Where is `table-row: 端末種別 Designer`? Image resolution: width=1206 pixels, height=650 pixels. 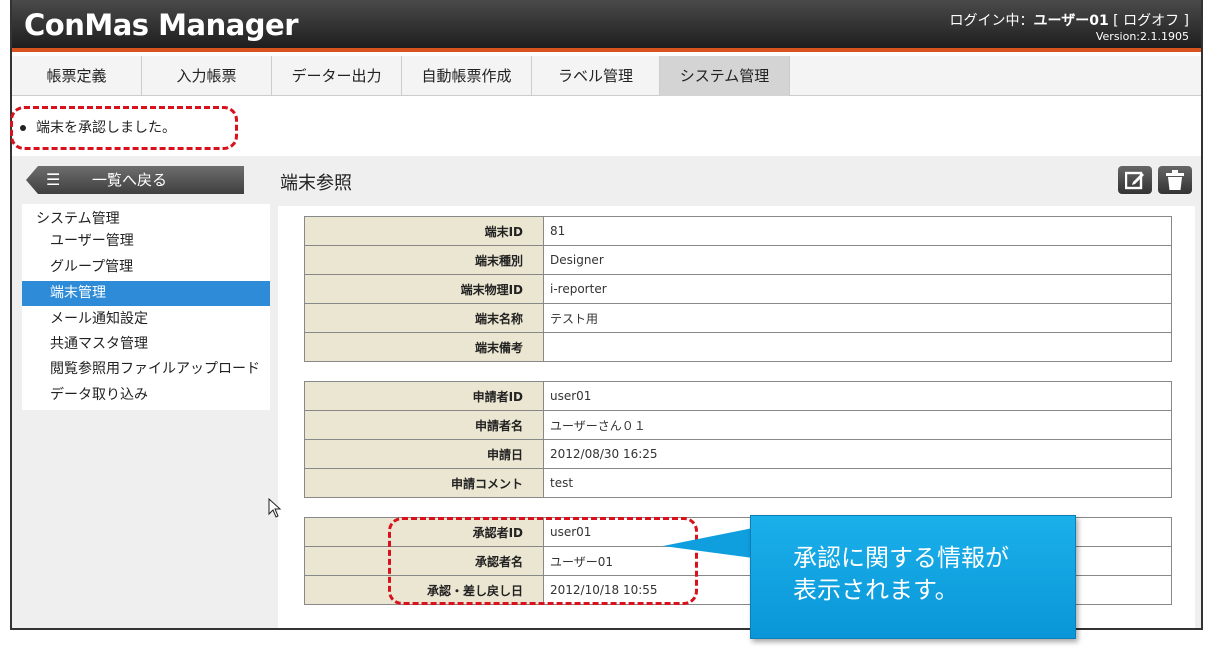
table-row: 端末種別 Designer is located at coordinates (738, 260).